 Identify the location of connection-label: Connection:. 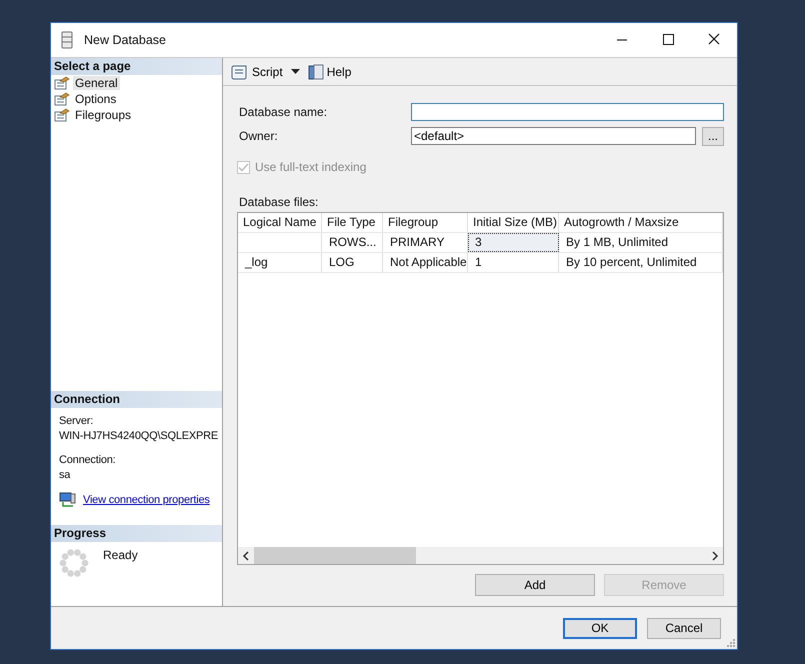
(88, 460).